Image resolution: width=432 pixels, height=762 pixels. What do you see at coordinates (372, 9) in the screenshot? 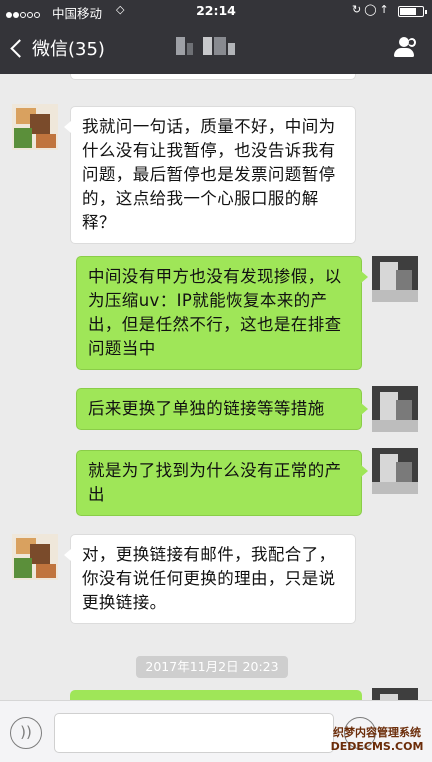
I see `system-status-icons: ↻◯↑` at bounding box center [372, 9].